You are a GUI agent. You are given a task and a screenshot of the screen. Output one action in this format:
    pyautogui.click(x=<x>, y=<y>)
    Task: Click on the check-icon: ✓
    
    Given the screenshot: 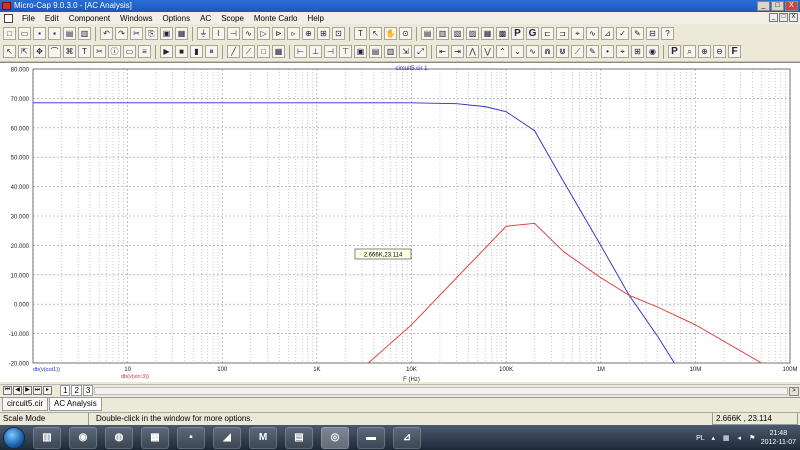 What is the action you would take?
    pyautogui.click(x=622, y=33)
    